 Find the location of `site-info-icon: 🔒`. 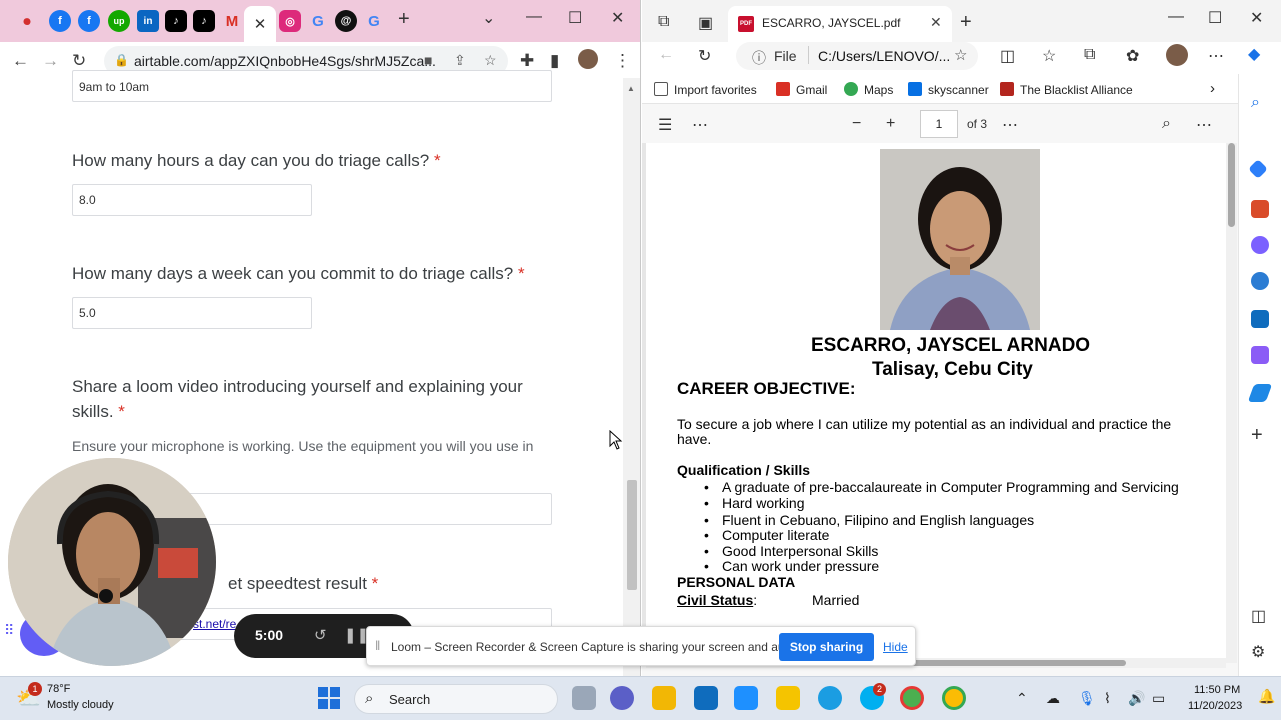

site-info-icon: 🔒 is located at coordinates (121, 60).